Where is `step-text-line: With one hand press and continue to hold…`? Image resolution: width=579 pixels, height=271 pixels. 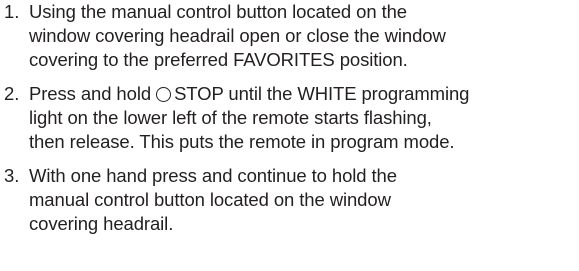
step-text-line: With one hand press and continue to hold… is located at coordinates (213, 175).